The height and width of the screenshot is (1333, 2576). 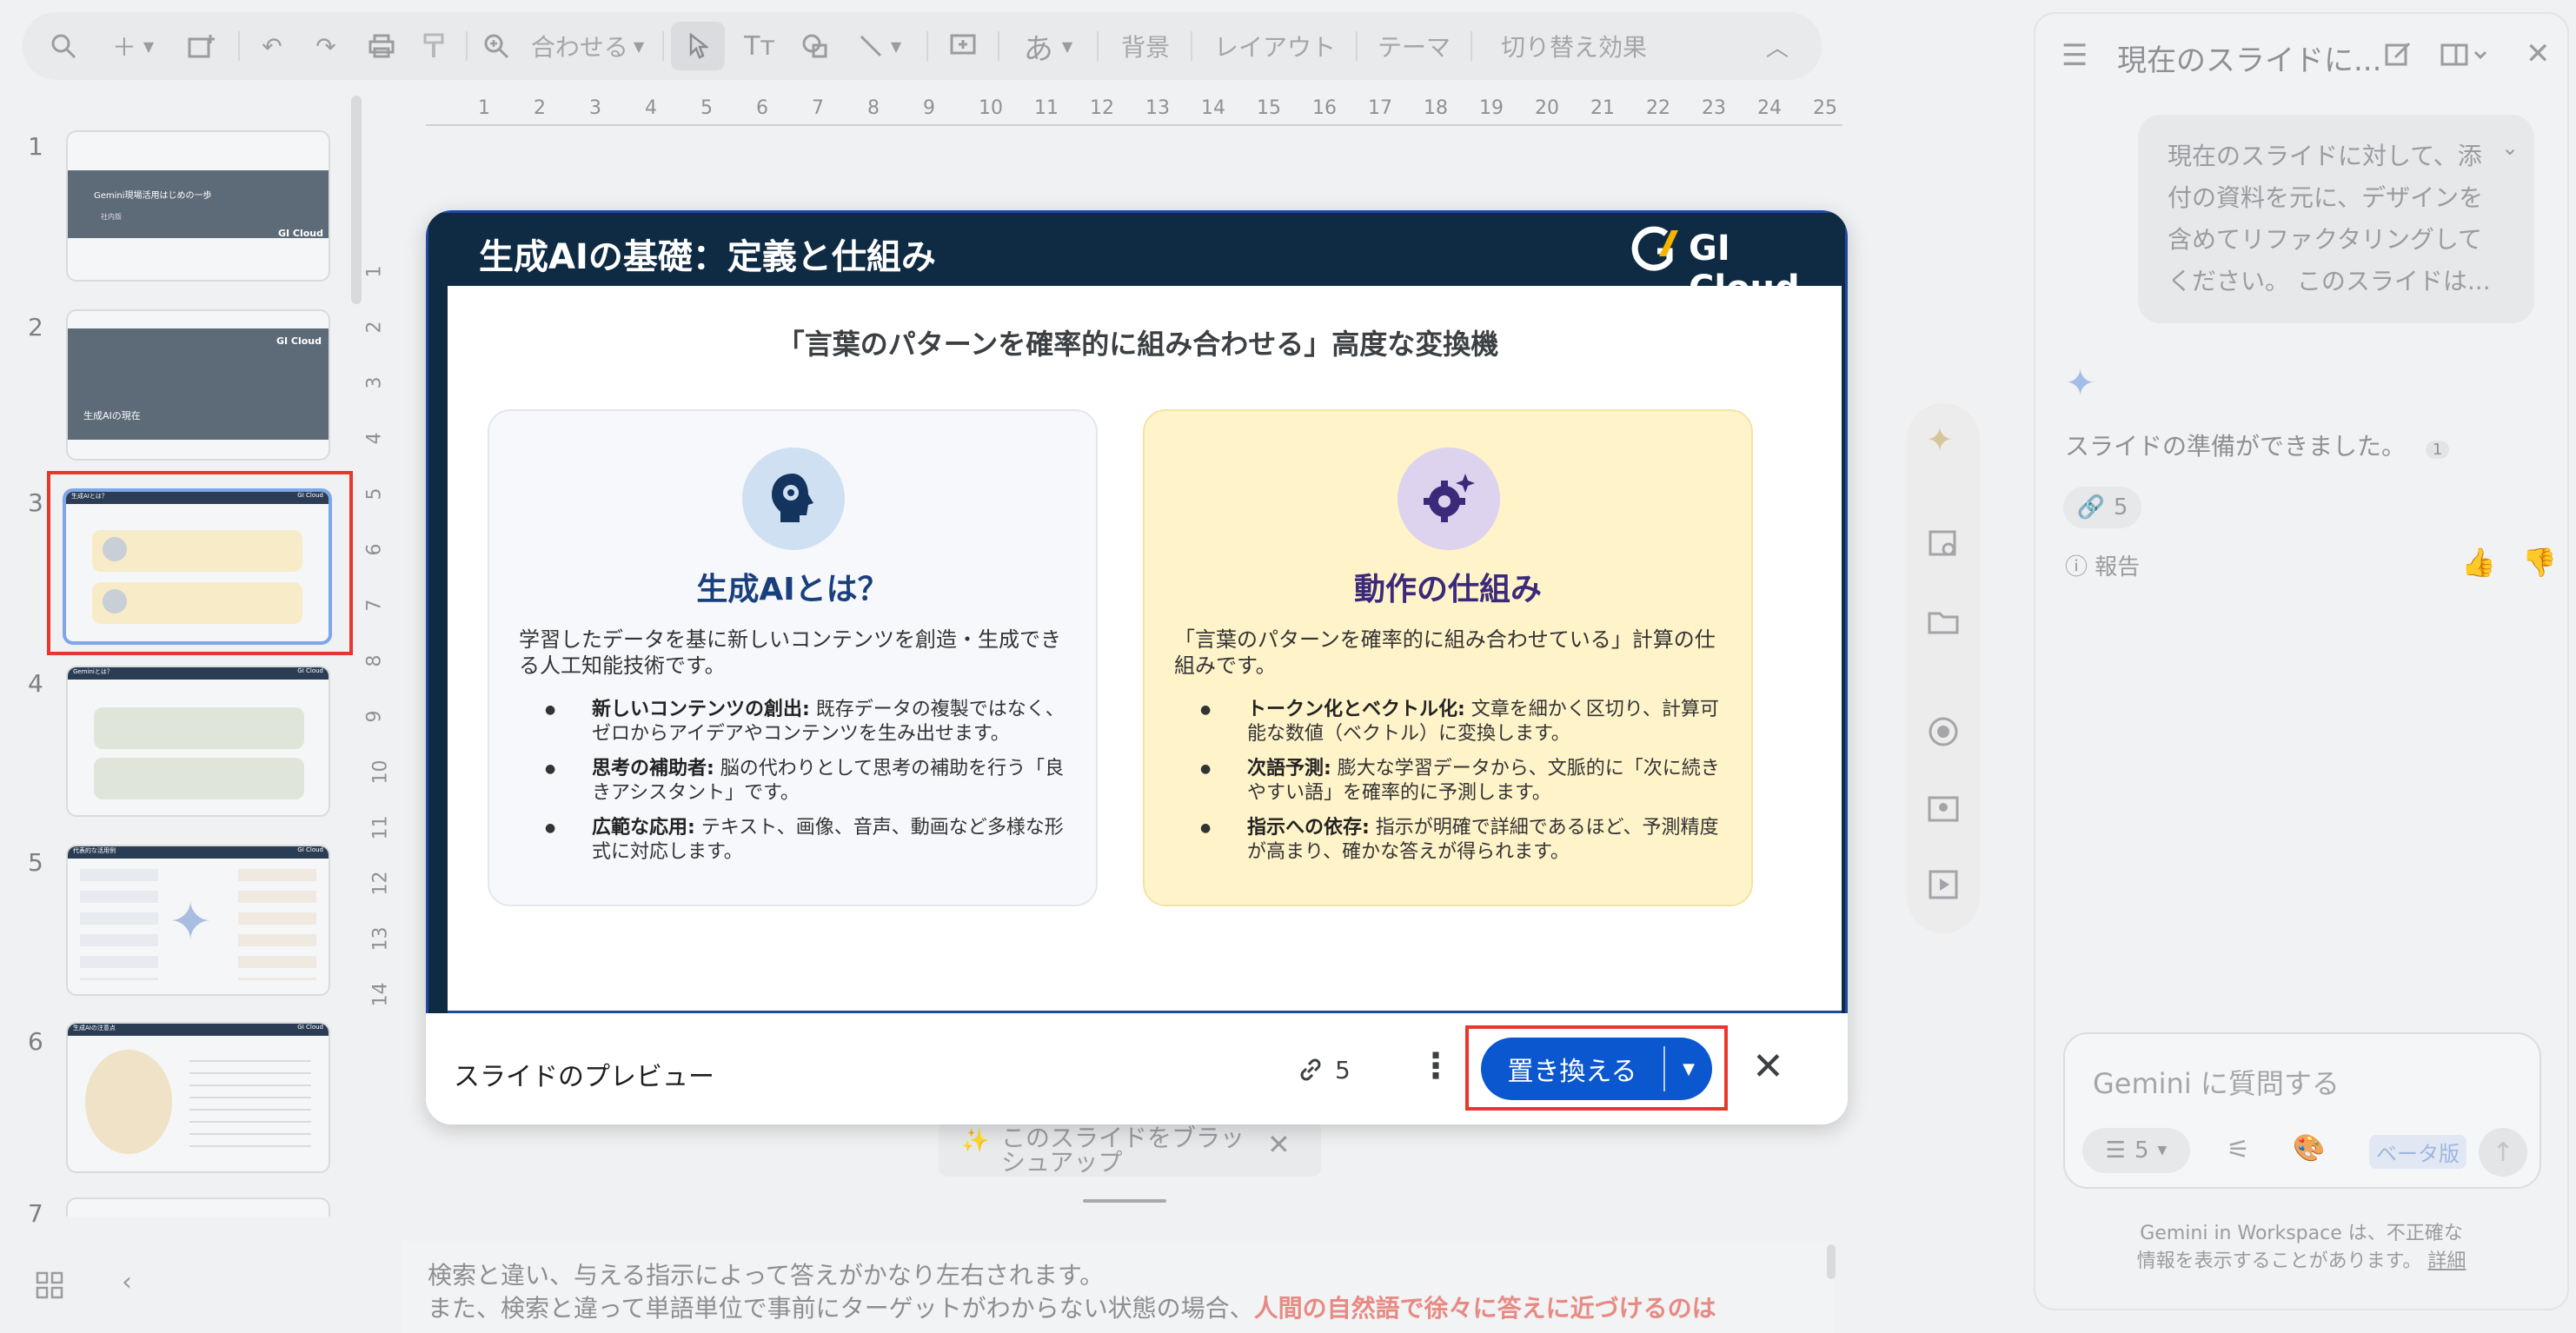 What do you see at coordinates (1310, 1069) in the screenshot?
I see `link-icon` at bounding box center [1310, 1069].